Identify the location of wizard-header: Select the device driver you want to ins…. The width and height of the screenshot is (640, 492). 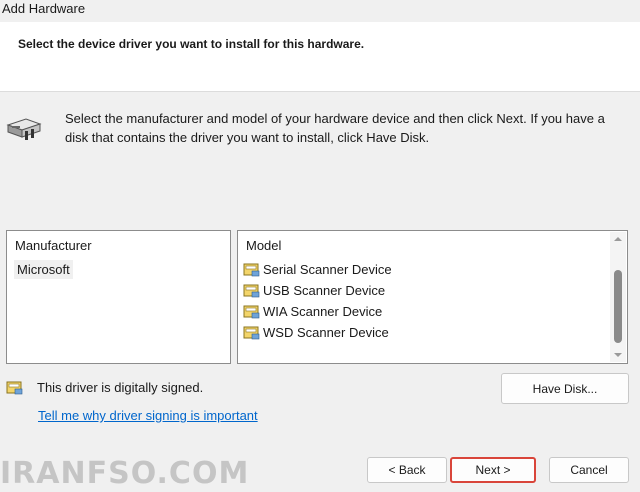
(320, 57).